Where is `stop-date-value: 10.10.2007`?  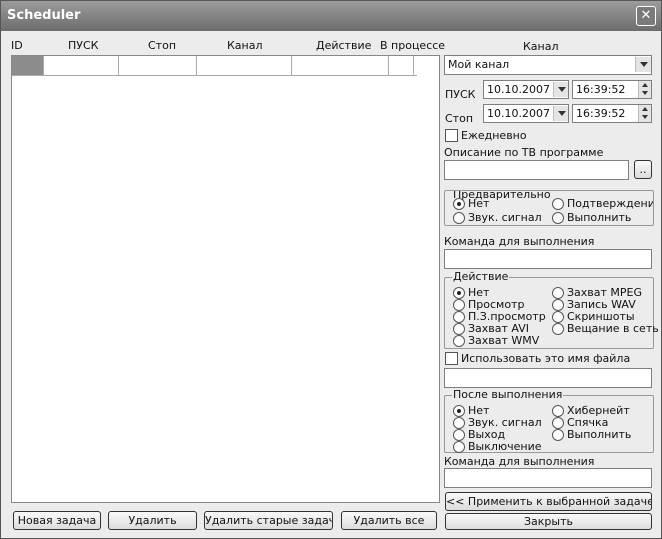
stop-date-value: 10.10.2007 is located at coordinates (518, 113).